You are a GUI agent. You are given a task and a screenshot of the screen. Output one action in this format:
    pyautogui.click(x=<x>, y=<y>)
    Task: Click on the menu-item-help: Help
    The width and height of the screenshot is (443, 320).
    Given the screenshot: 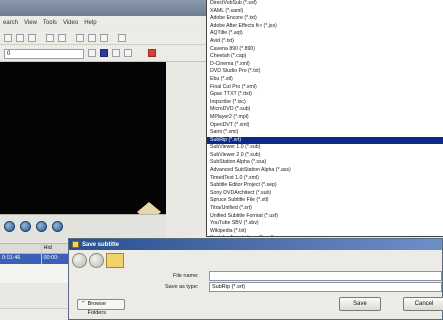 What is the action you would take?
    pyautogui.click(x=90, y=23)
    